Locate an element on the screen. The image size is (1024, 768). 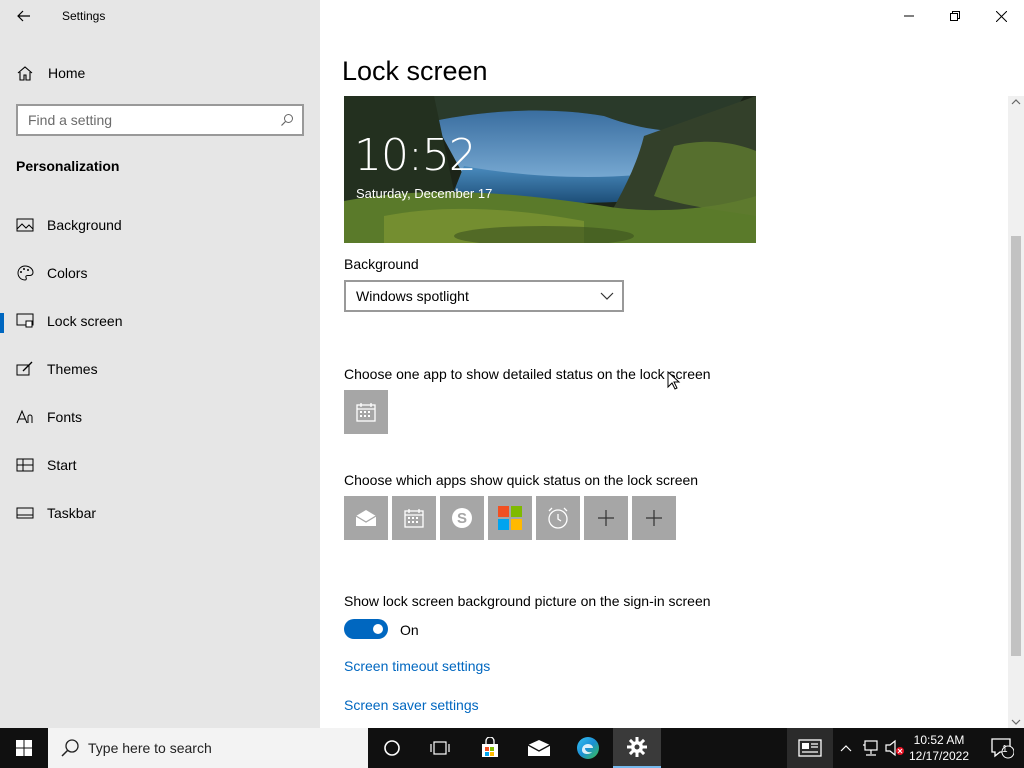
scrollbar-thumb is located at coordinates (1016, 446).